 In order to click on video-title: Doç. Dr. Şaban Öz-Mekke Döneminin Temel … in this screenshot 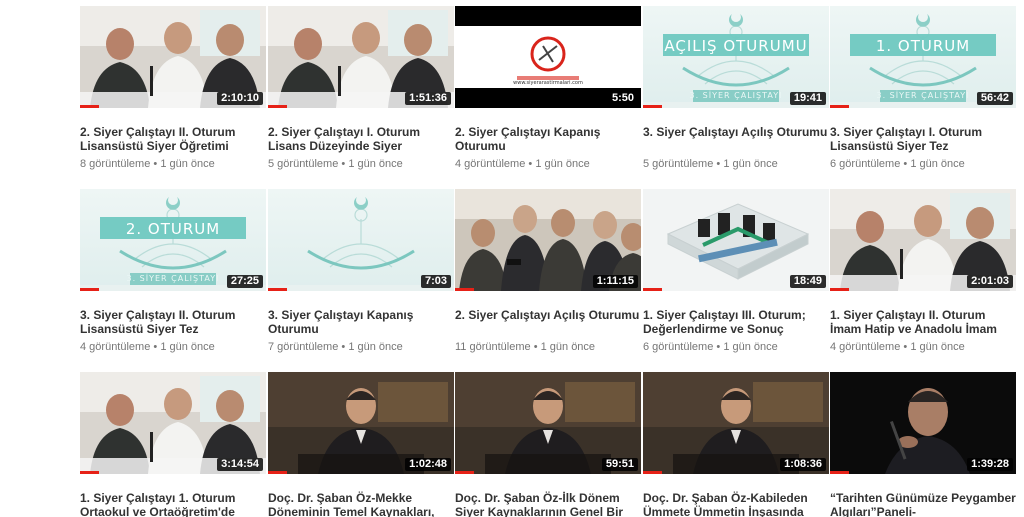, I will do `click(361, 504)`.